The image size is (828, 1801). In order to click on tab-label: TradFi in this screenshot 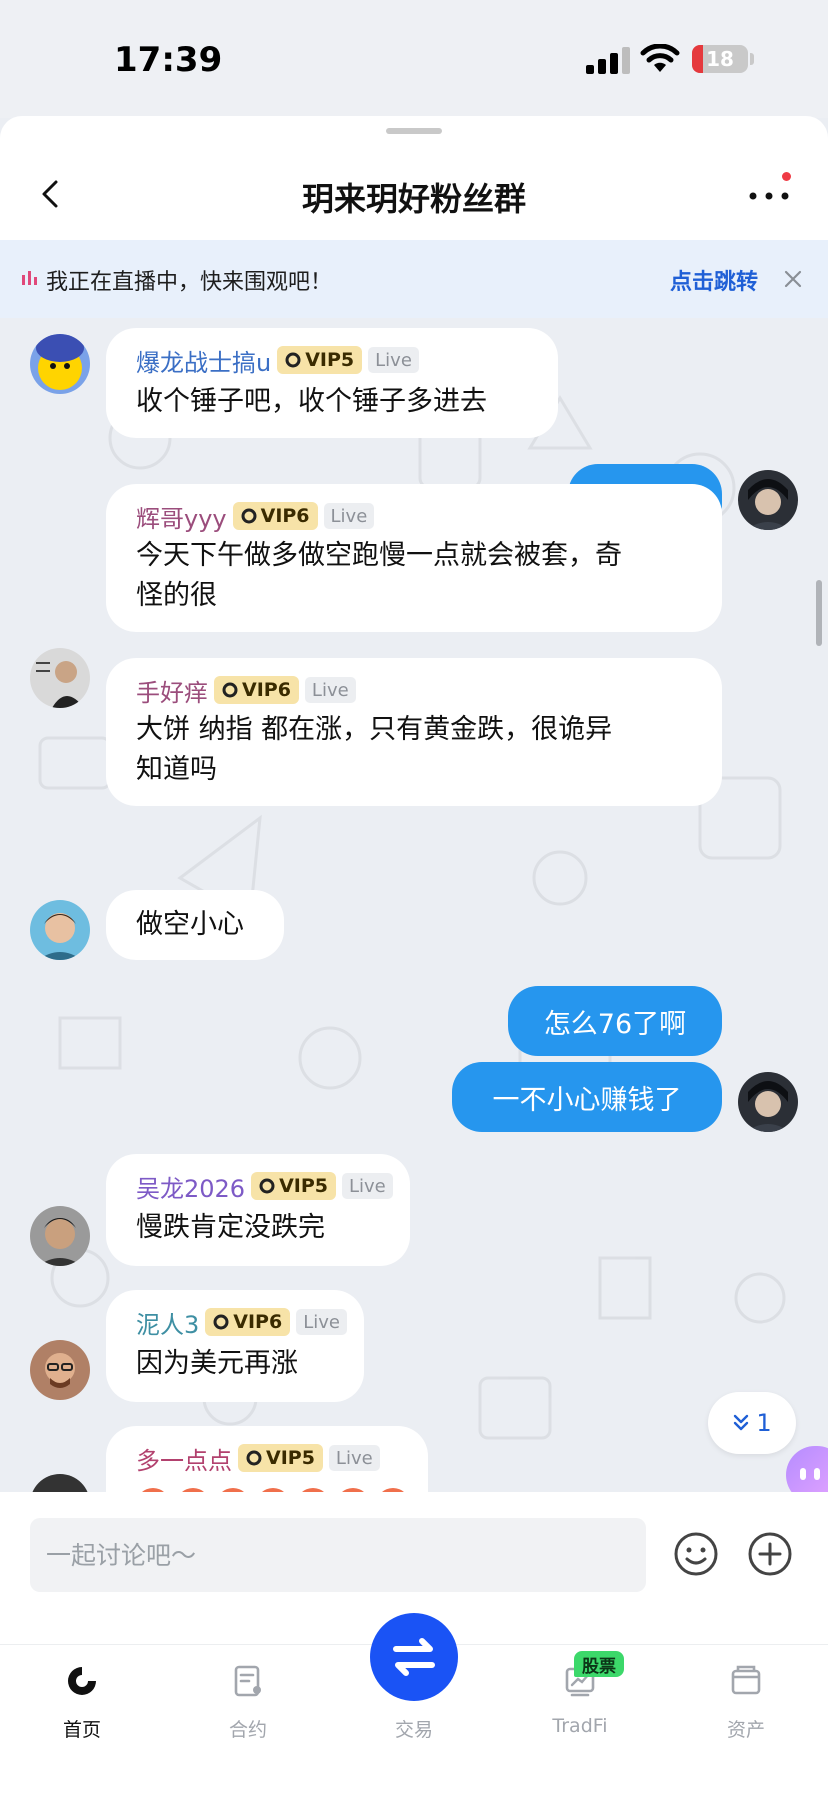, I will do `click(580, 1726)`.